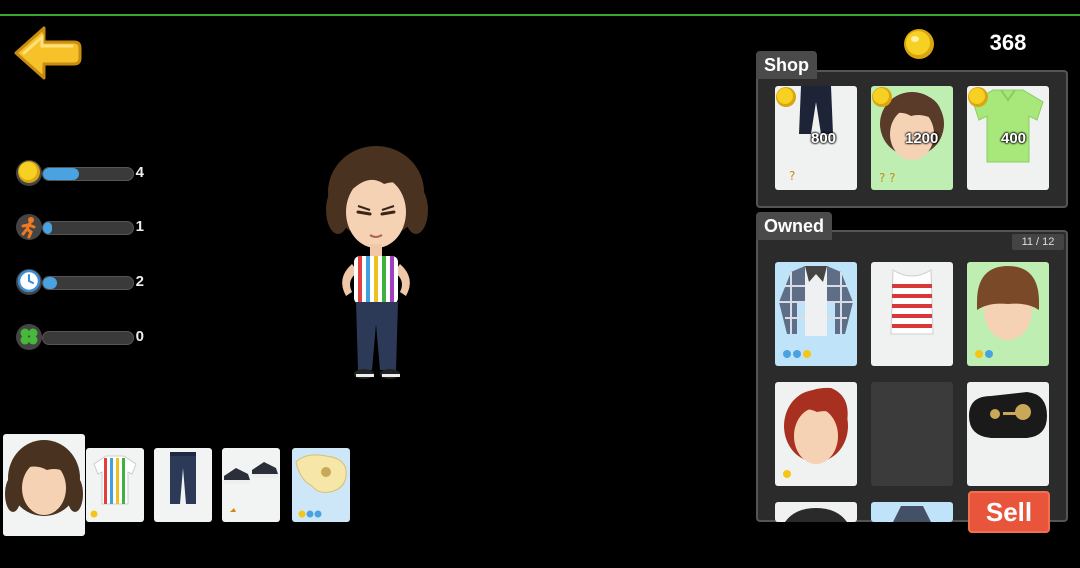 This screenshot has height=568, width=1080. I want to click on stat-value: 1, so click(139, 226).